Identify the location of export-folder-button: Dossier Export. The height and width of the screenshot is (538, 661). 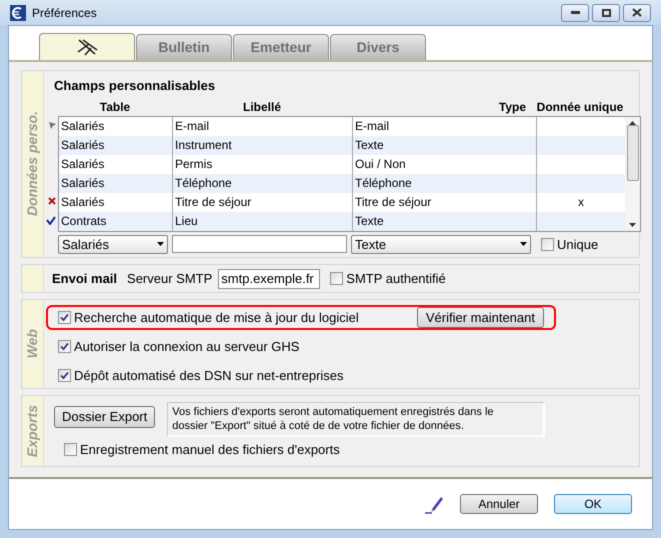
(105, 417).